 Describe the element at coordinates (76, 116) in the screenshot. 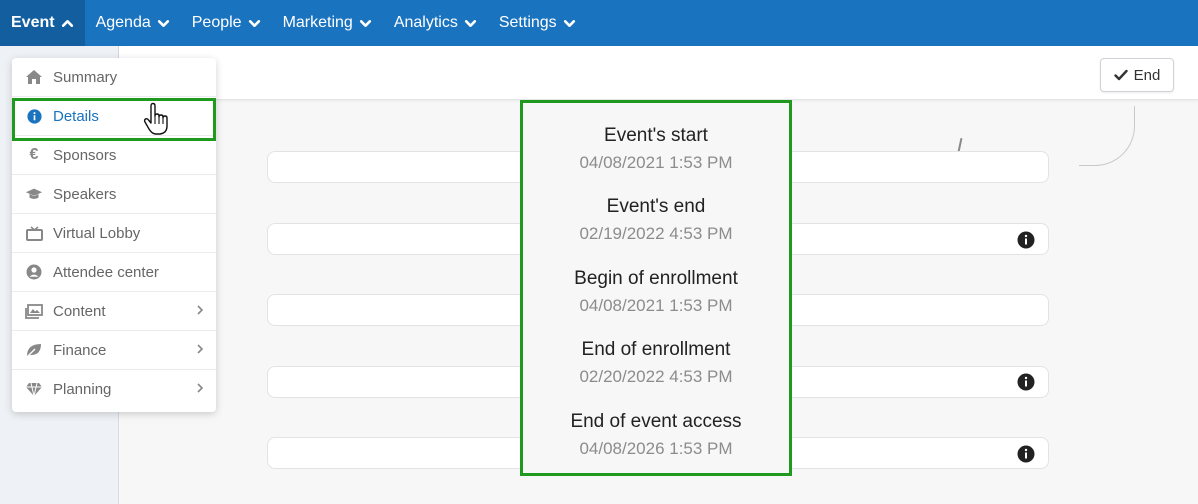

I see `menu-item-label: Details` at that location.